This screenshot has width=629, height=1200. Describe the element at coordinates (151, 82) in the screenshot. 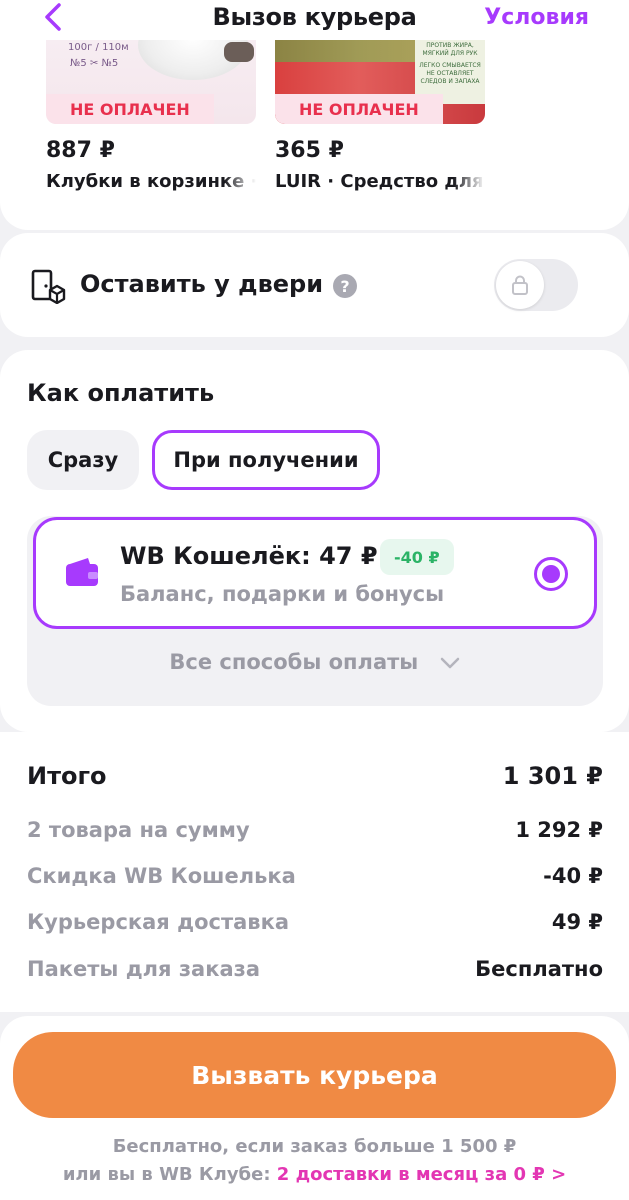

I see `product-image: 100г / 110м №5 ✂ №5 НЕ ОПЛАЧЕН` at that location.